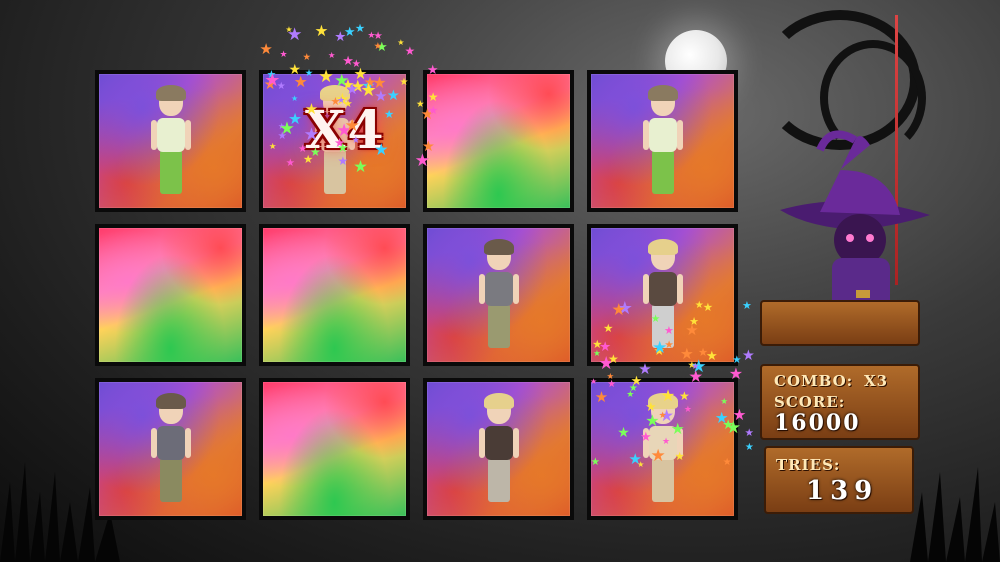 Image resolution: width=1000 pixels, height=562 pixels. What do you see at coordinates (955, 514) in the screenshot?
I see `grass-right` at bounding box center [955, 514].